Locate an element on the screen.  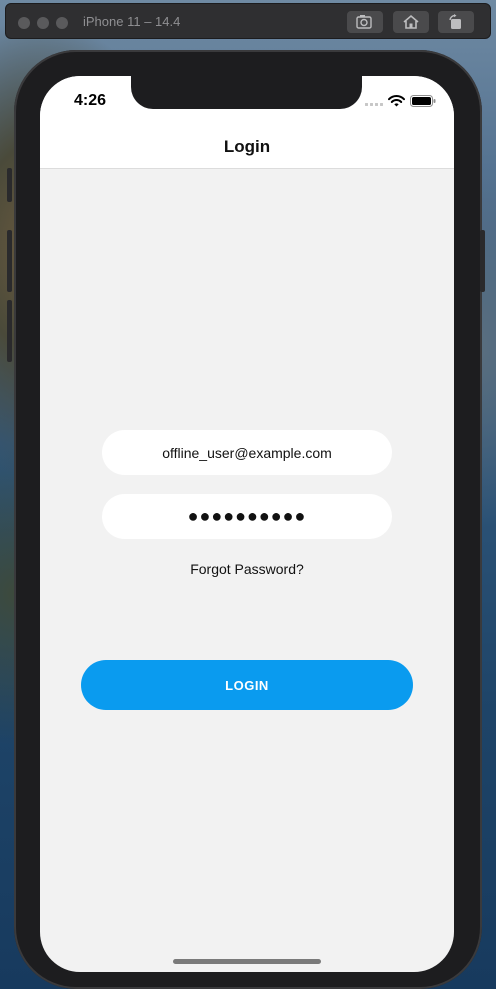
wifi-icon is located at coordinates (396, 101).